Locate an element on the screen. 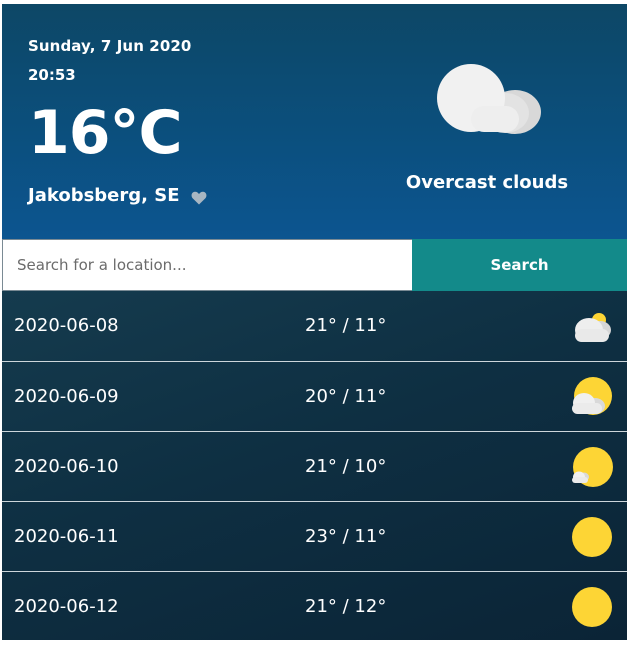 The image size is (636, 645). forecast-row: 2020-06-11 23° / 11° is located at coordinates (314, 536).